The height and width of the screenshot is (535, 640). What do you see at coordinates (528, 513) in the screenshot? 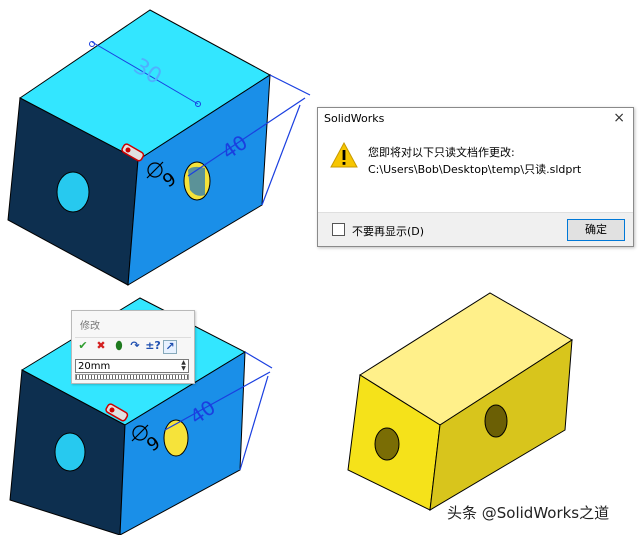
I see `watermark: 头条 @SolidWorks之道` at bounding box center [528, 513].